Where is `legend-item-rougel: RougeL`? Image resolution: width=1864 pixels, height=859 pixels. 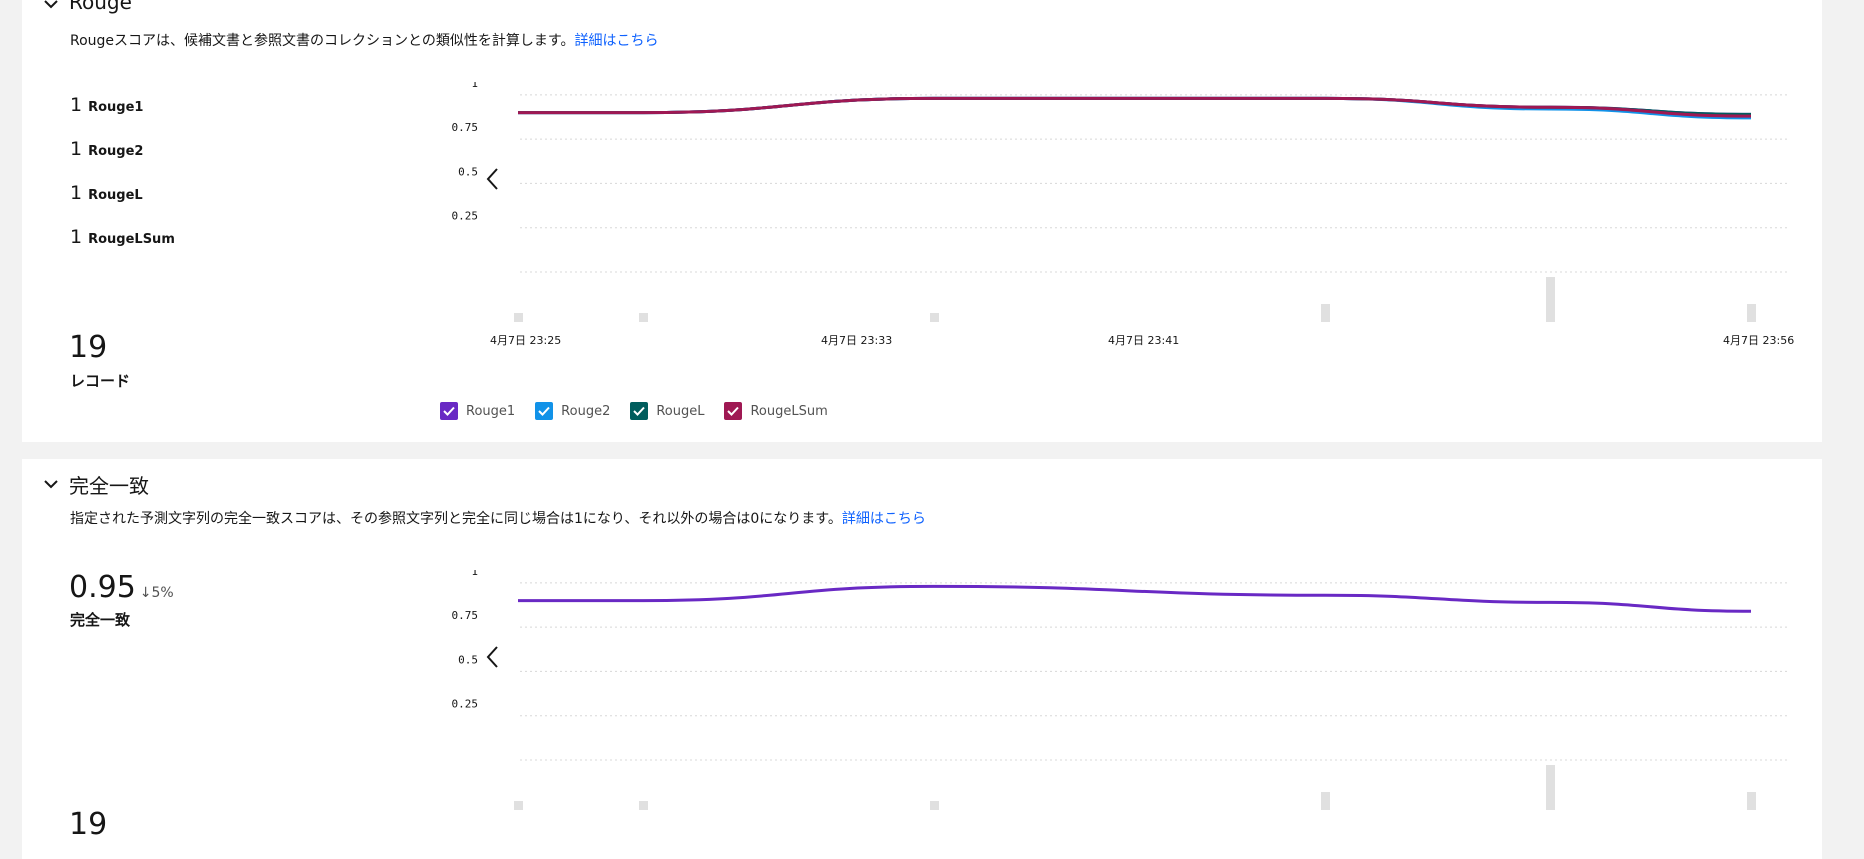
legend-item-rougel: RougeL is located at coordinates (667, 411).